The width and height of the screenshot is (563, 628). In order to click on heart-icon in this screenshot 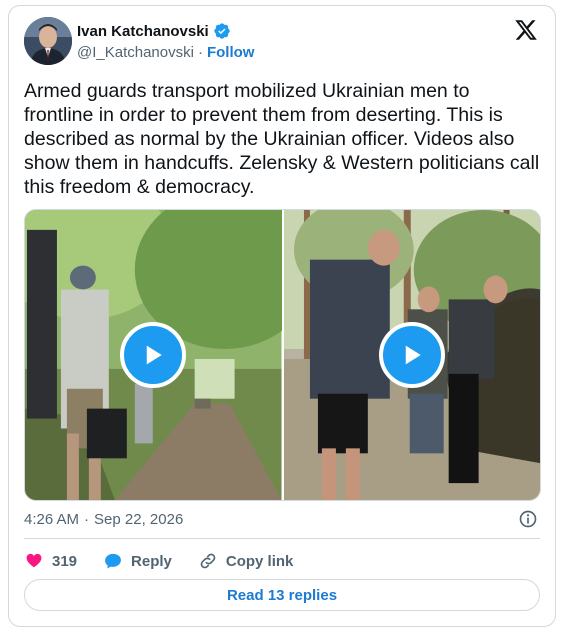, I will do `click(34, 560)`.